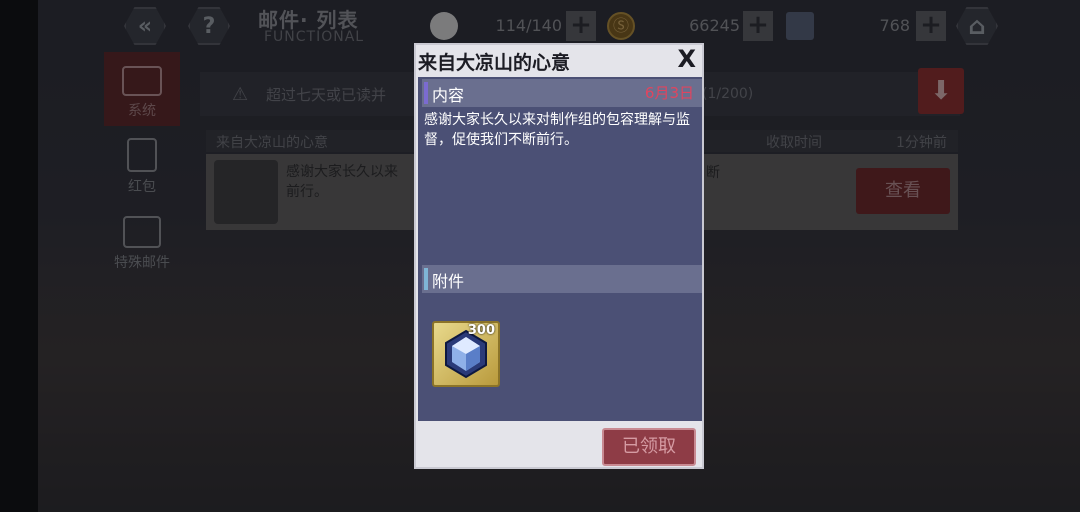  Describe the element at coordinates (466, 354) in the screenshot. I see `attachment-item: 300` at that location.